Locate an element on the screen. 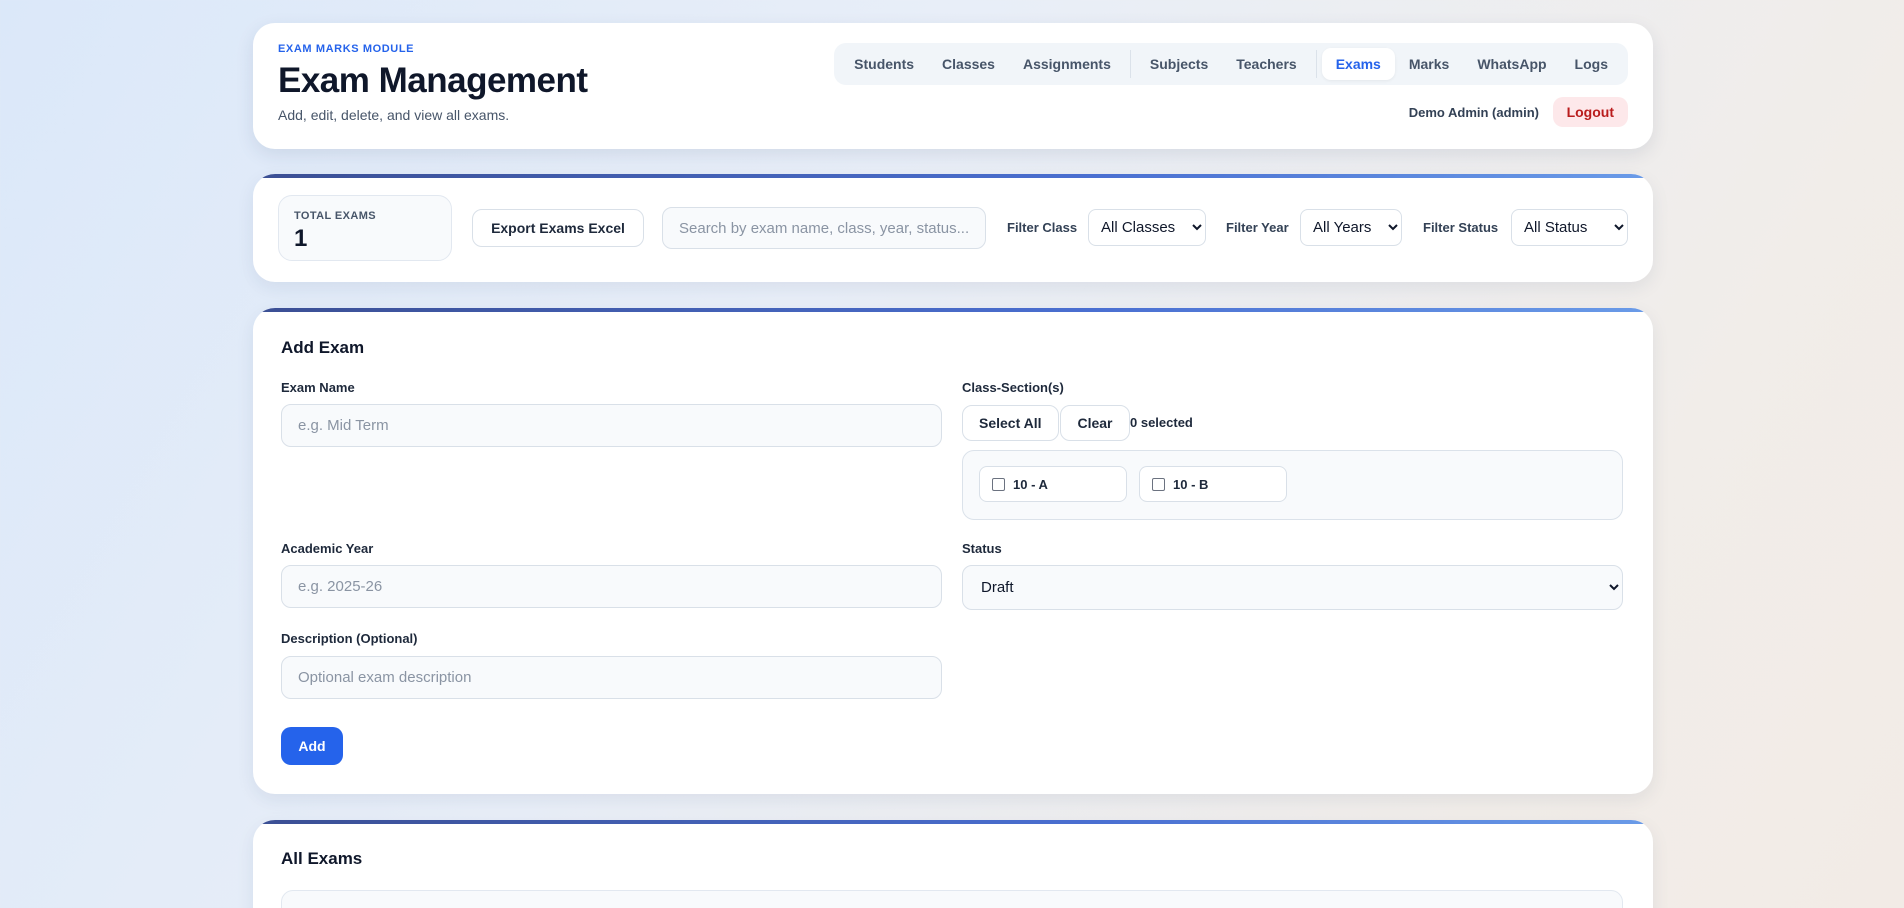  nav-item-students: Students is located at coordinates (884, 64).